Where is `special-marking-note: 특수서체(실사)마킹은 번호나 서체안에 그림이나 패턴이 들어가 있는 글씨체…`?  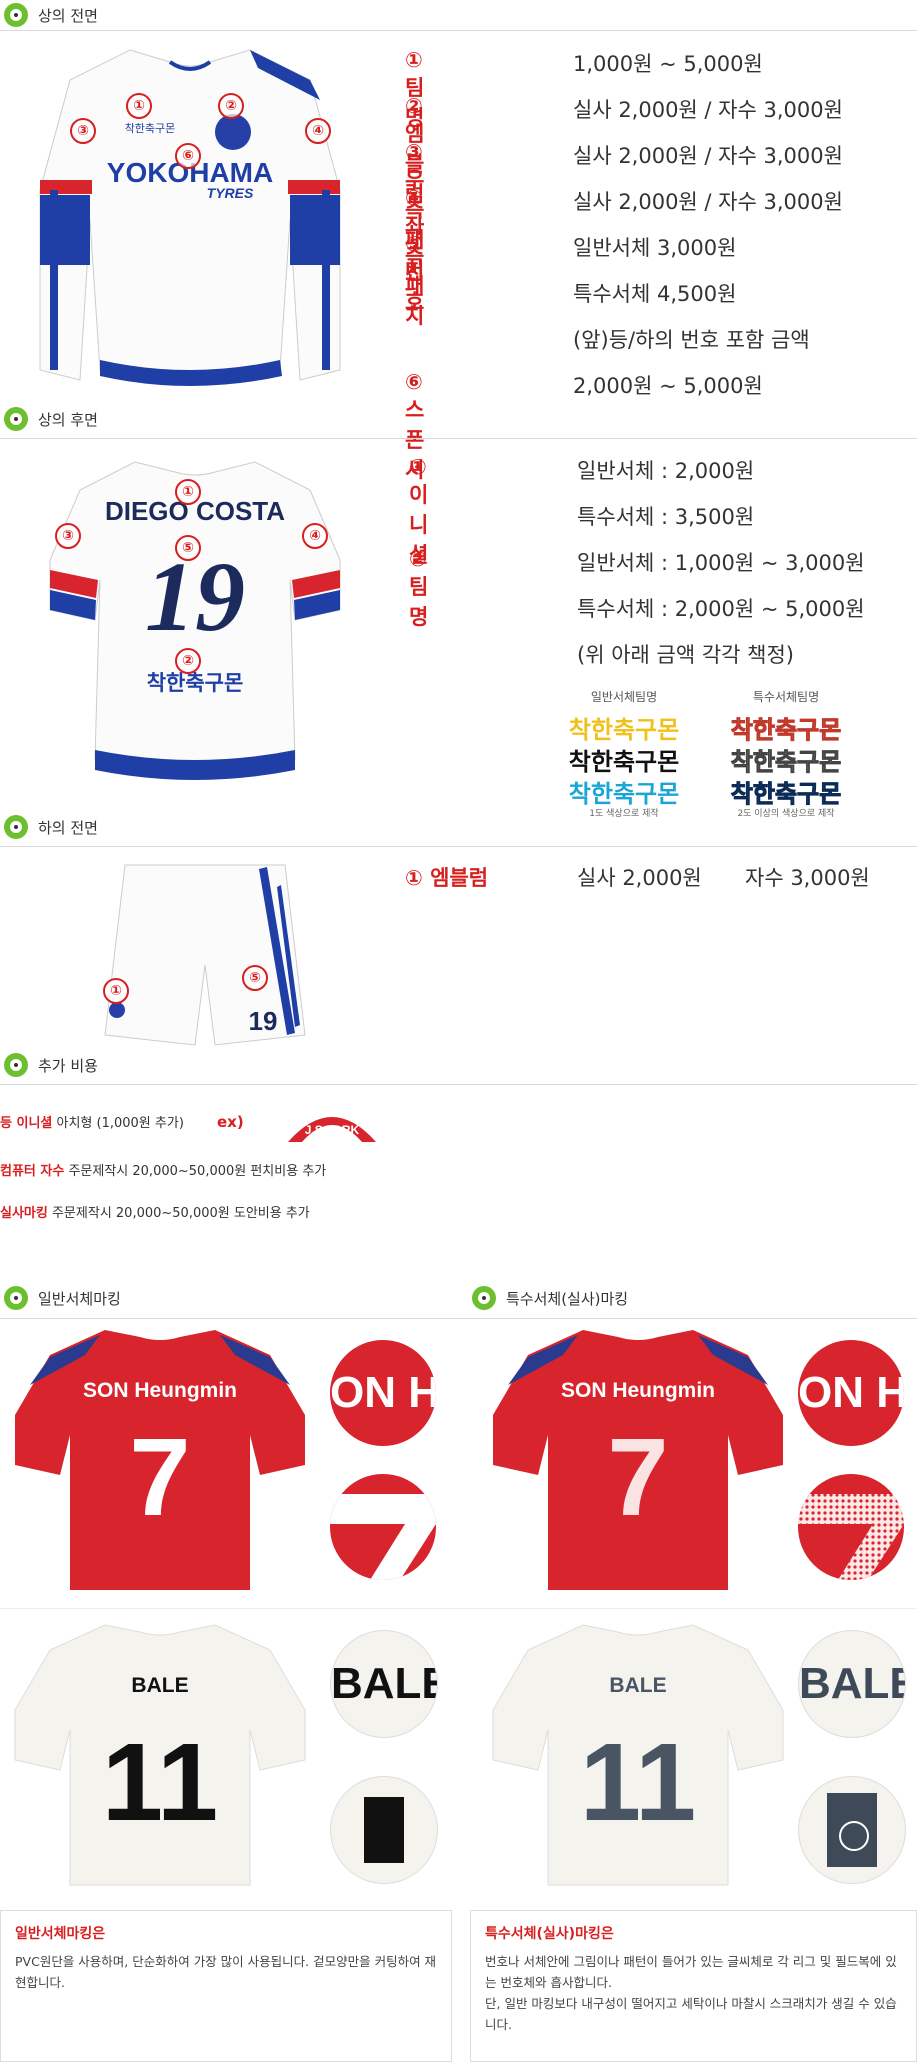 special-marking-note: 특수서체(실사)마킹은 번호나 서체안에 그림이나 패턴이 들어가 있는 글씨체… is located at coordinates (693, 1986).